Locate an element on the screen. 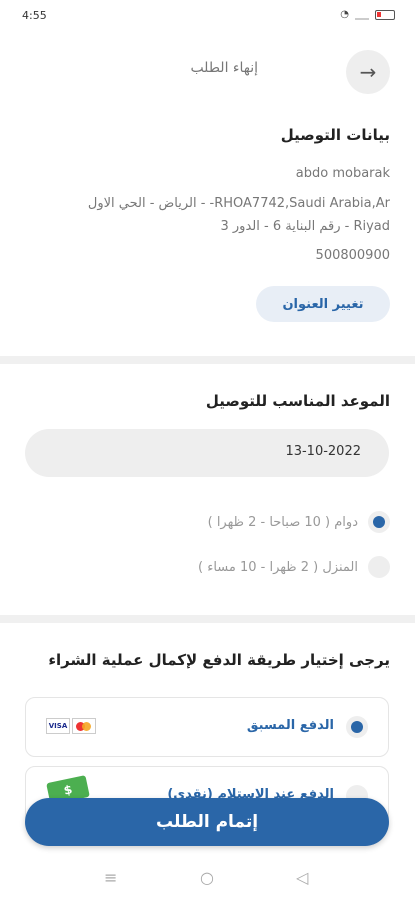 This screenshot has height=900, width=415. status-icons: ◔ is located at coordinates (367, 14).